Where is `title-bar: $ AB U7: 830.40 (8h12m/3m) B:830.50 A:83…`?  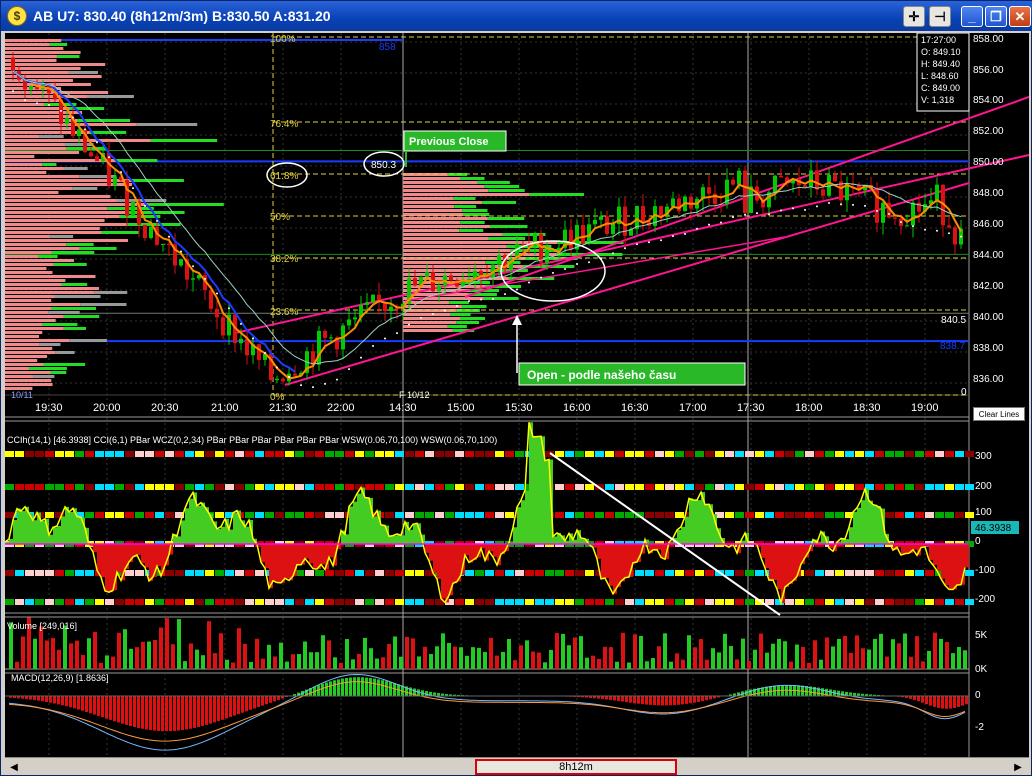 title-bar: $ AB U7: 830.40 (8h12m/3m) B:830.50 A:83… is located at coordinates (516, 16).